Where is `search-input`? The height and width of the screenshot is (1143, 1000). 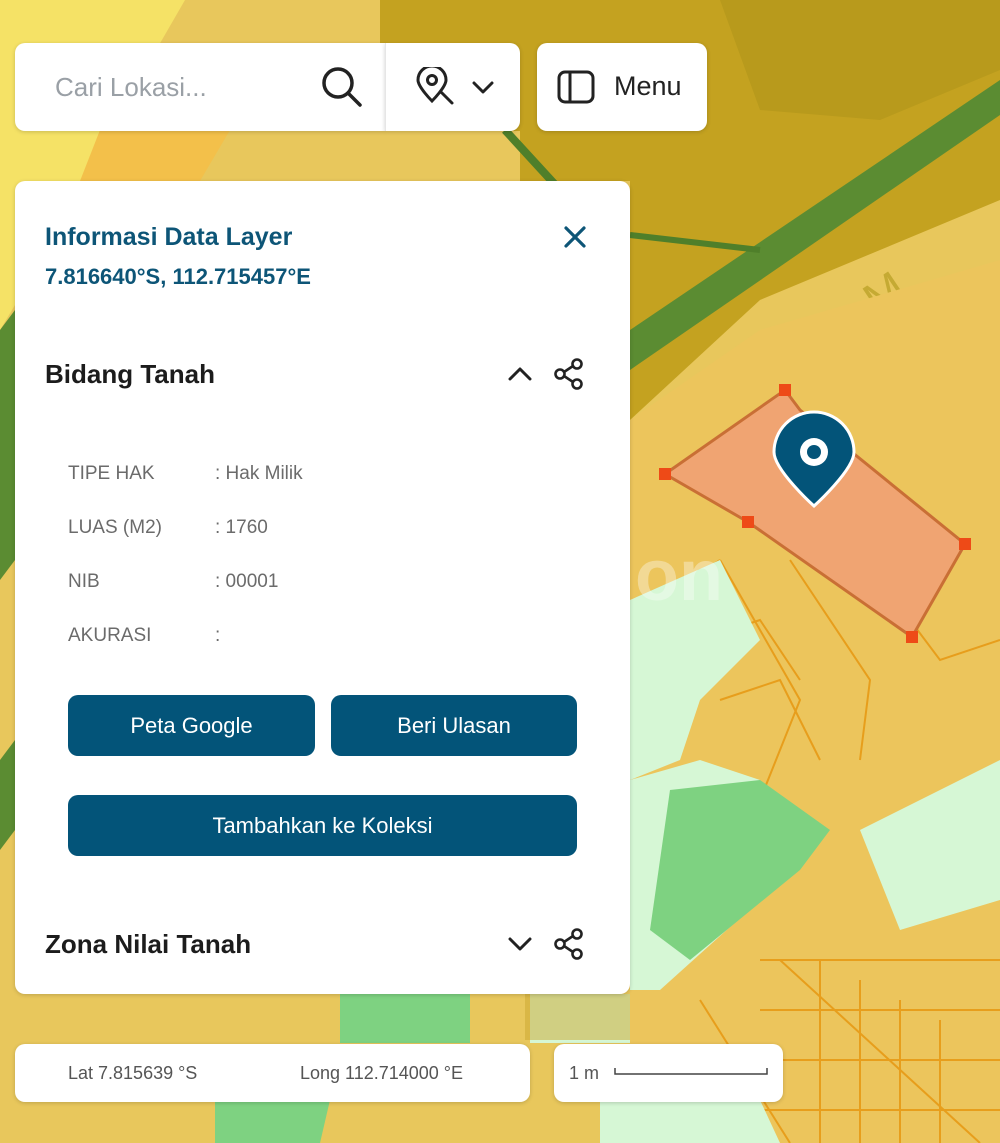 search-input is located at coordinates (185, 87).